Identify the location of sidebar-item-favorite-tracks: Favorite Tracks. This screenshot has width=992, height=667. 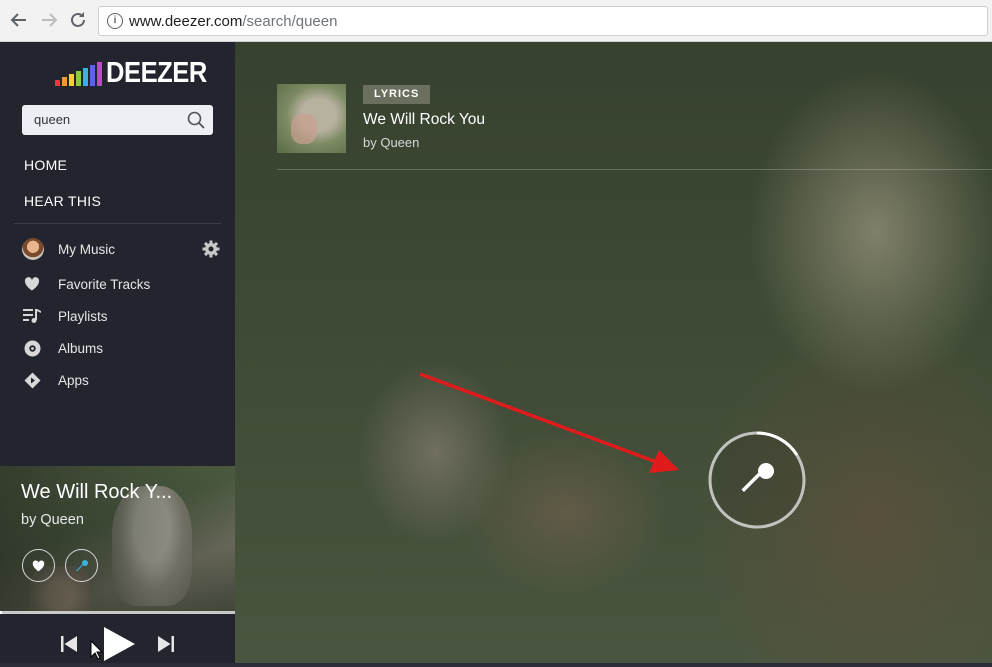
(86, 284).